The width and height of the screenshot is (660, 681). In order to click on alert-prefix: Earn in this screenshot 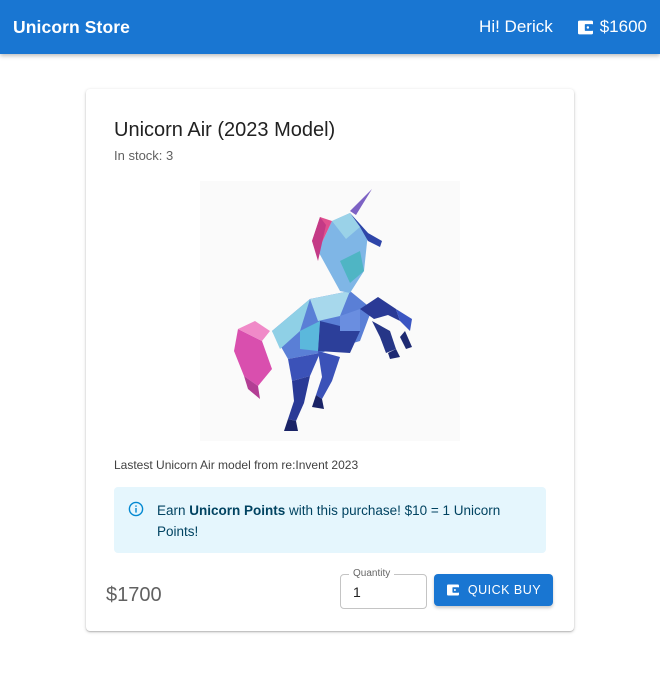, I will do `click(173, 510)`.